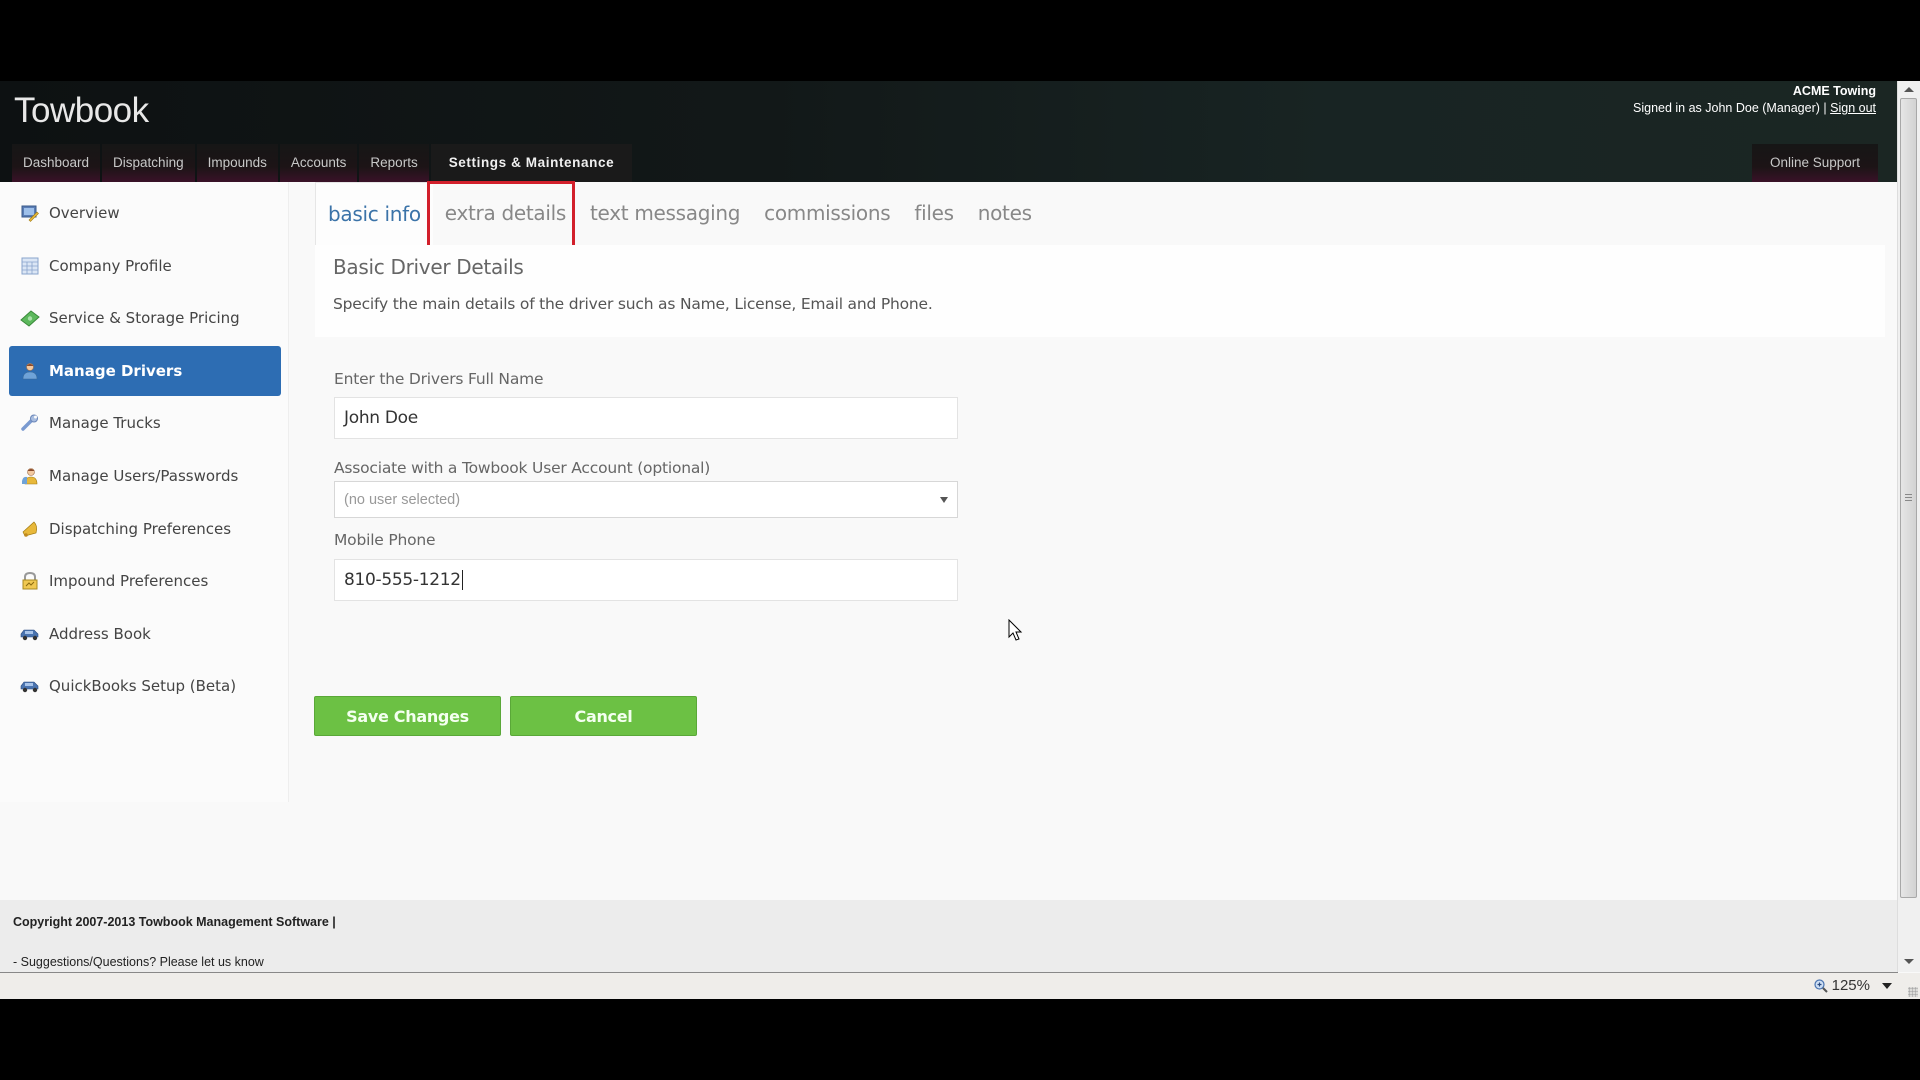 This screenshot has height=1080, width=1920. I want to click on tab-notes: notes, so click(1005, 213).